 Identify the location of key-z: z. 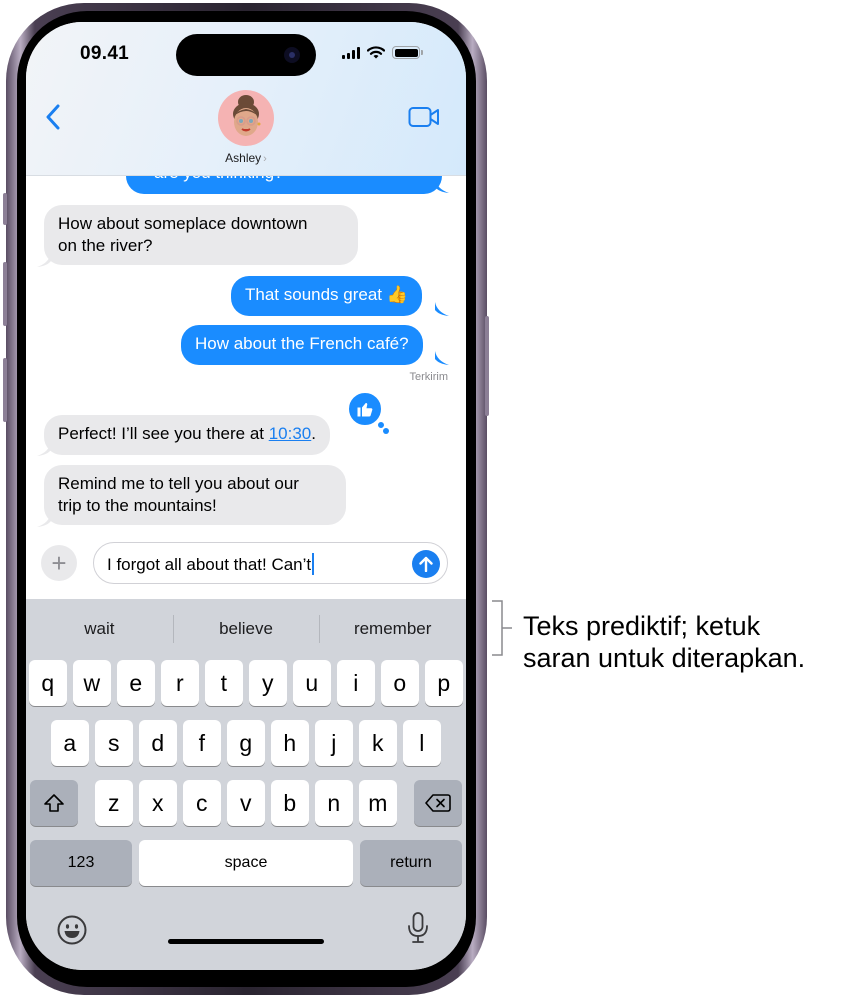
(114, 803).